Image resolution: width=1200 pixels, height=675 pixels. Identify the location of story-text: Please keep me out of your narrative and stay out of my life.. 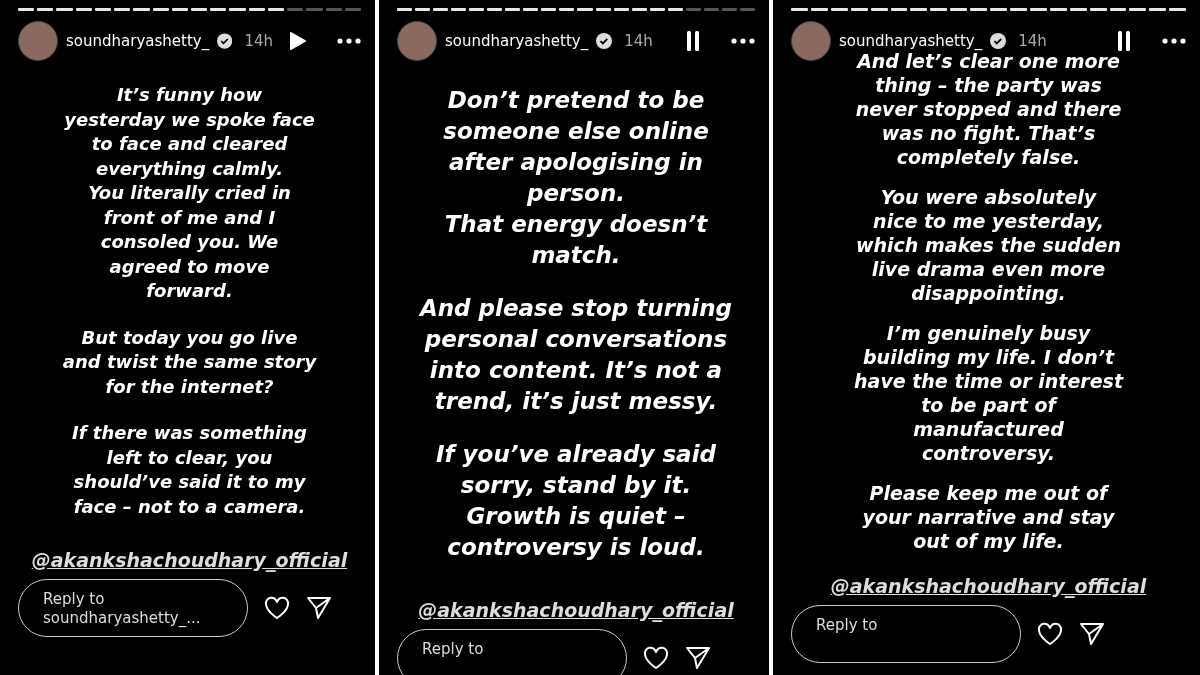
(988, 517).